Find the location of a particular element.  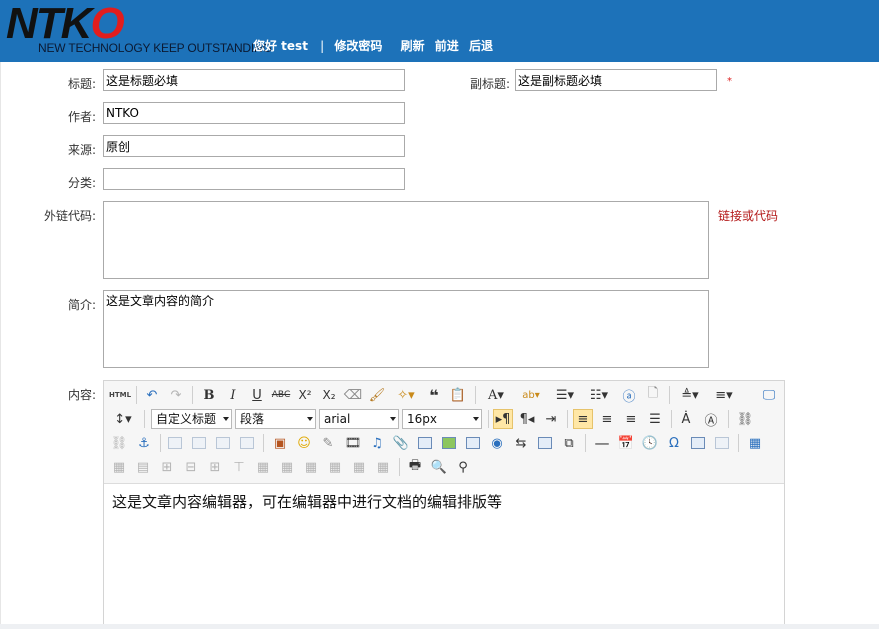

ordered-list-icon: ☰▾ is located at coordinates (565, 395).